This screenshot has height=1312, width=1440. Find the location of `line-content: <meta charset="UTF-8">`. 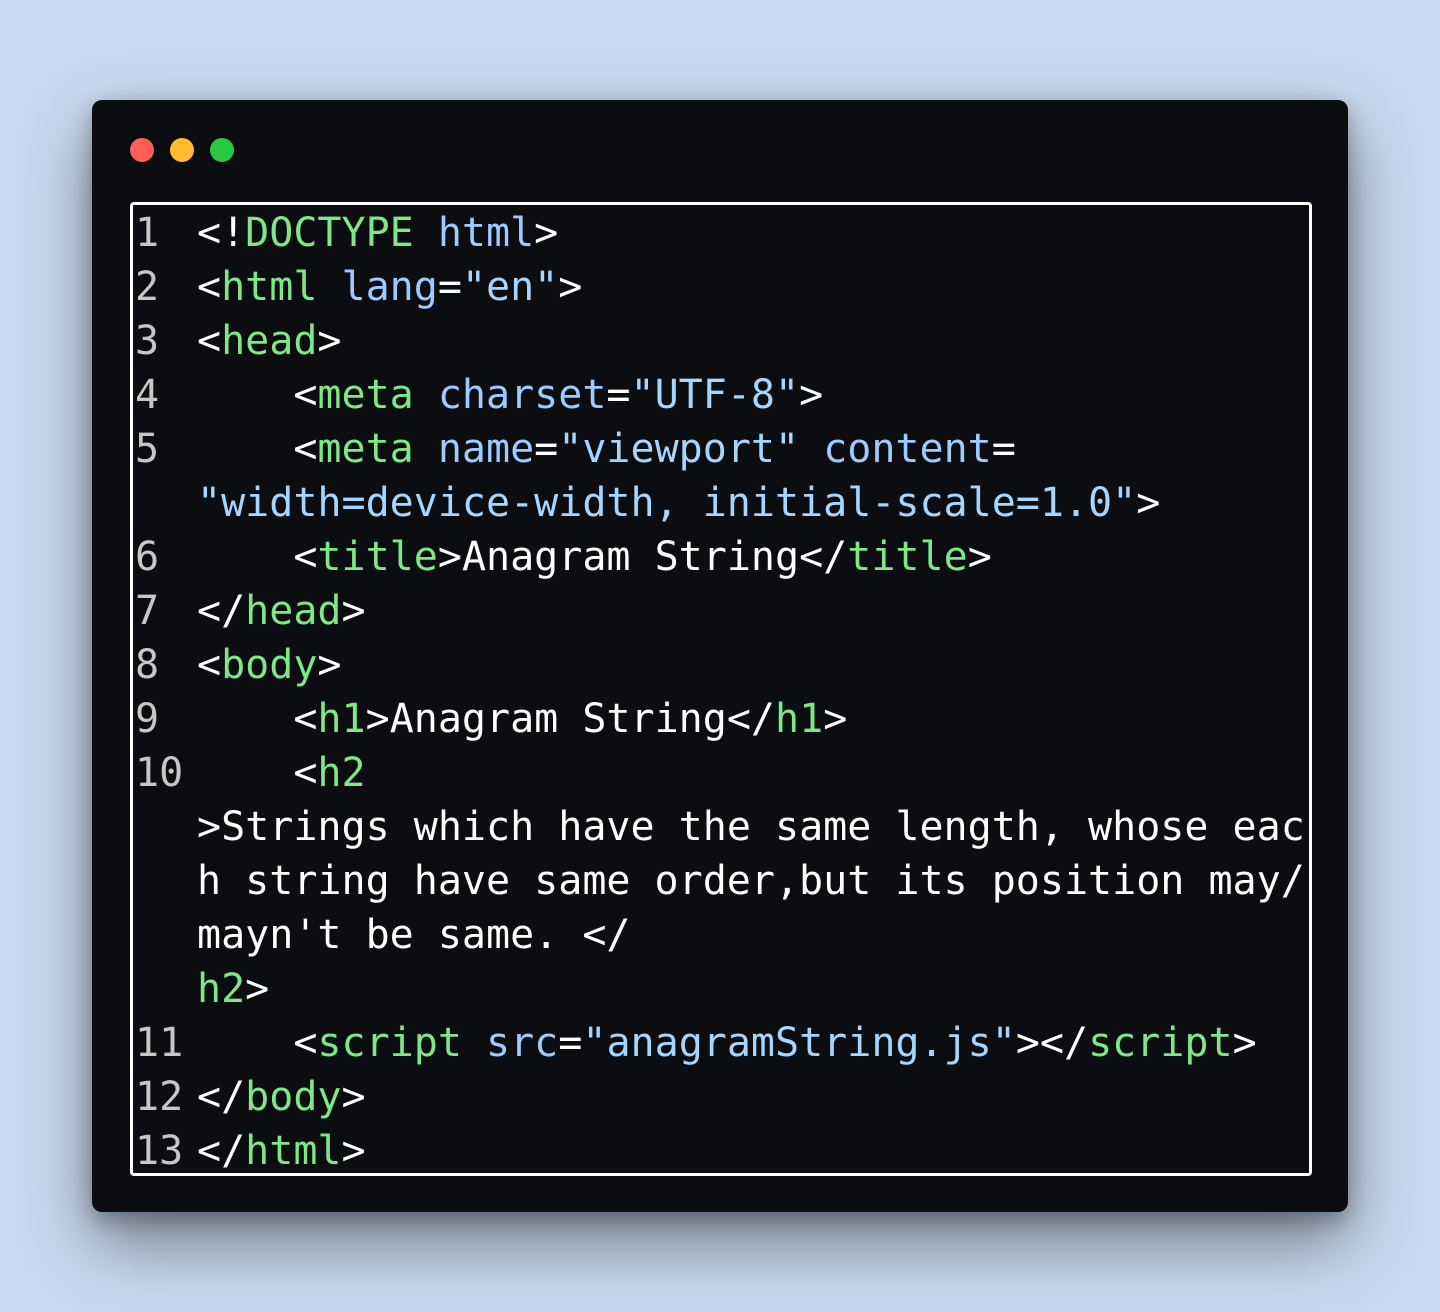

line-content: <meta charset="UTF-8"> is located at coordinates (510, 395).